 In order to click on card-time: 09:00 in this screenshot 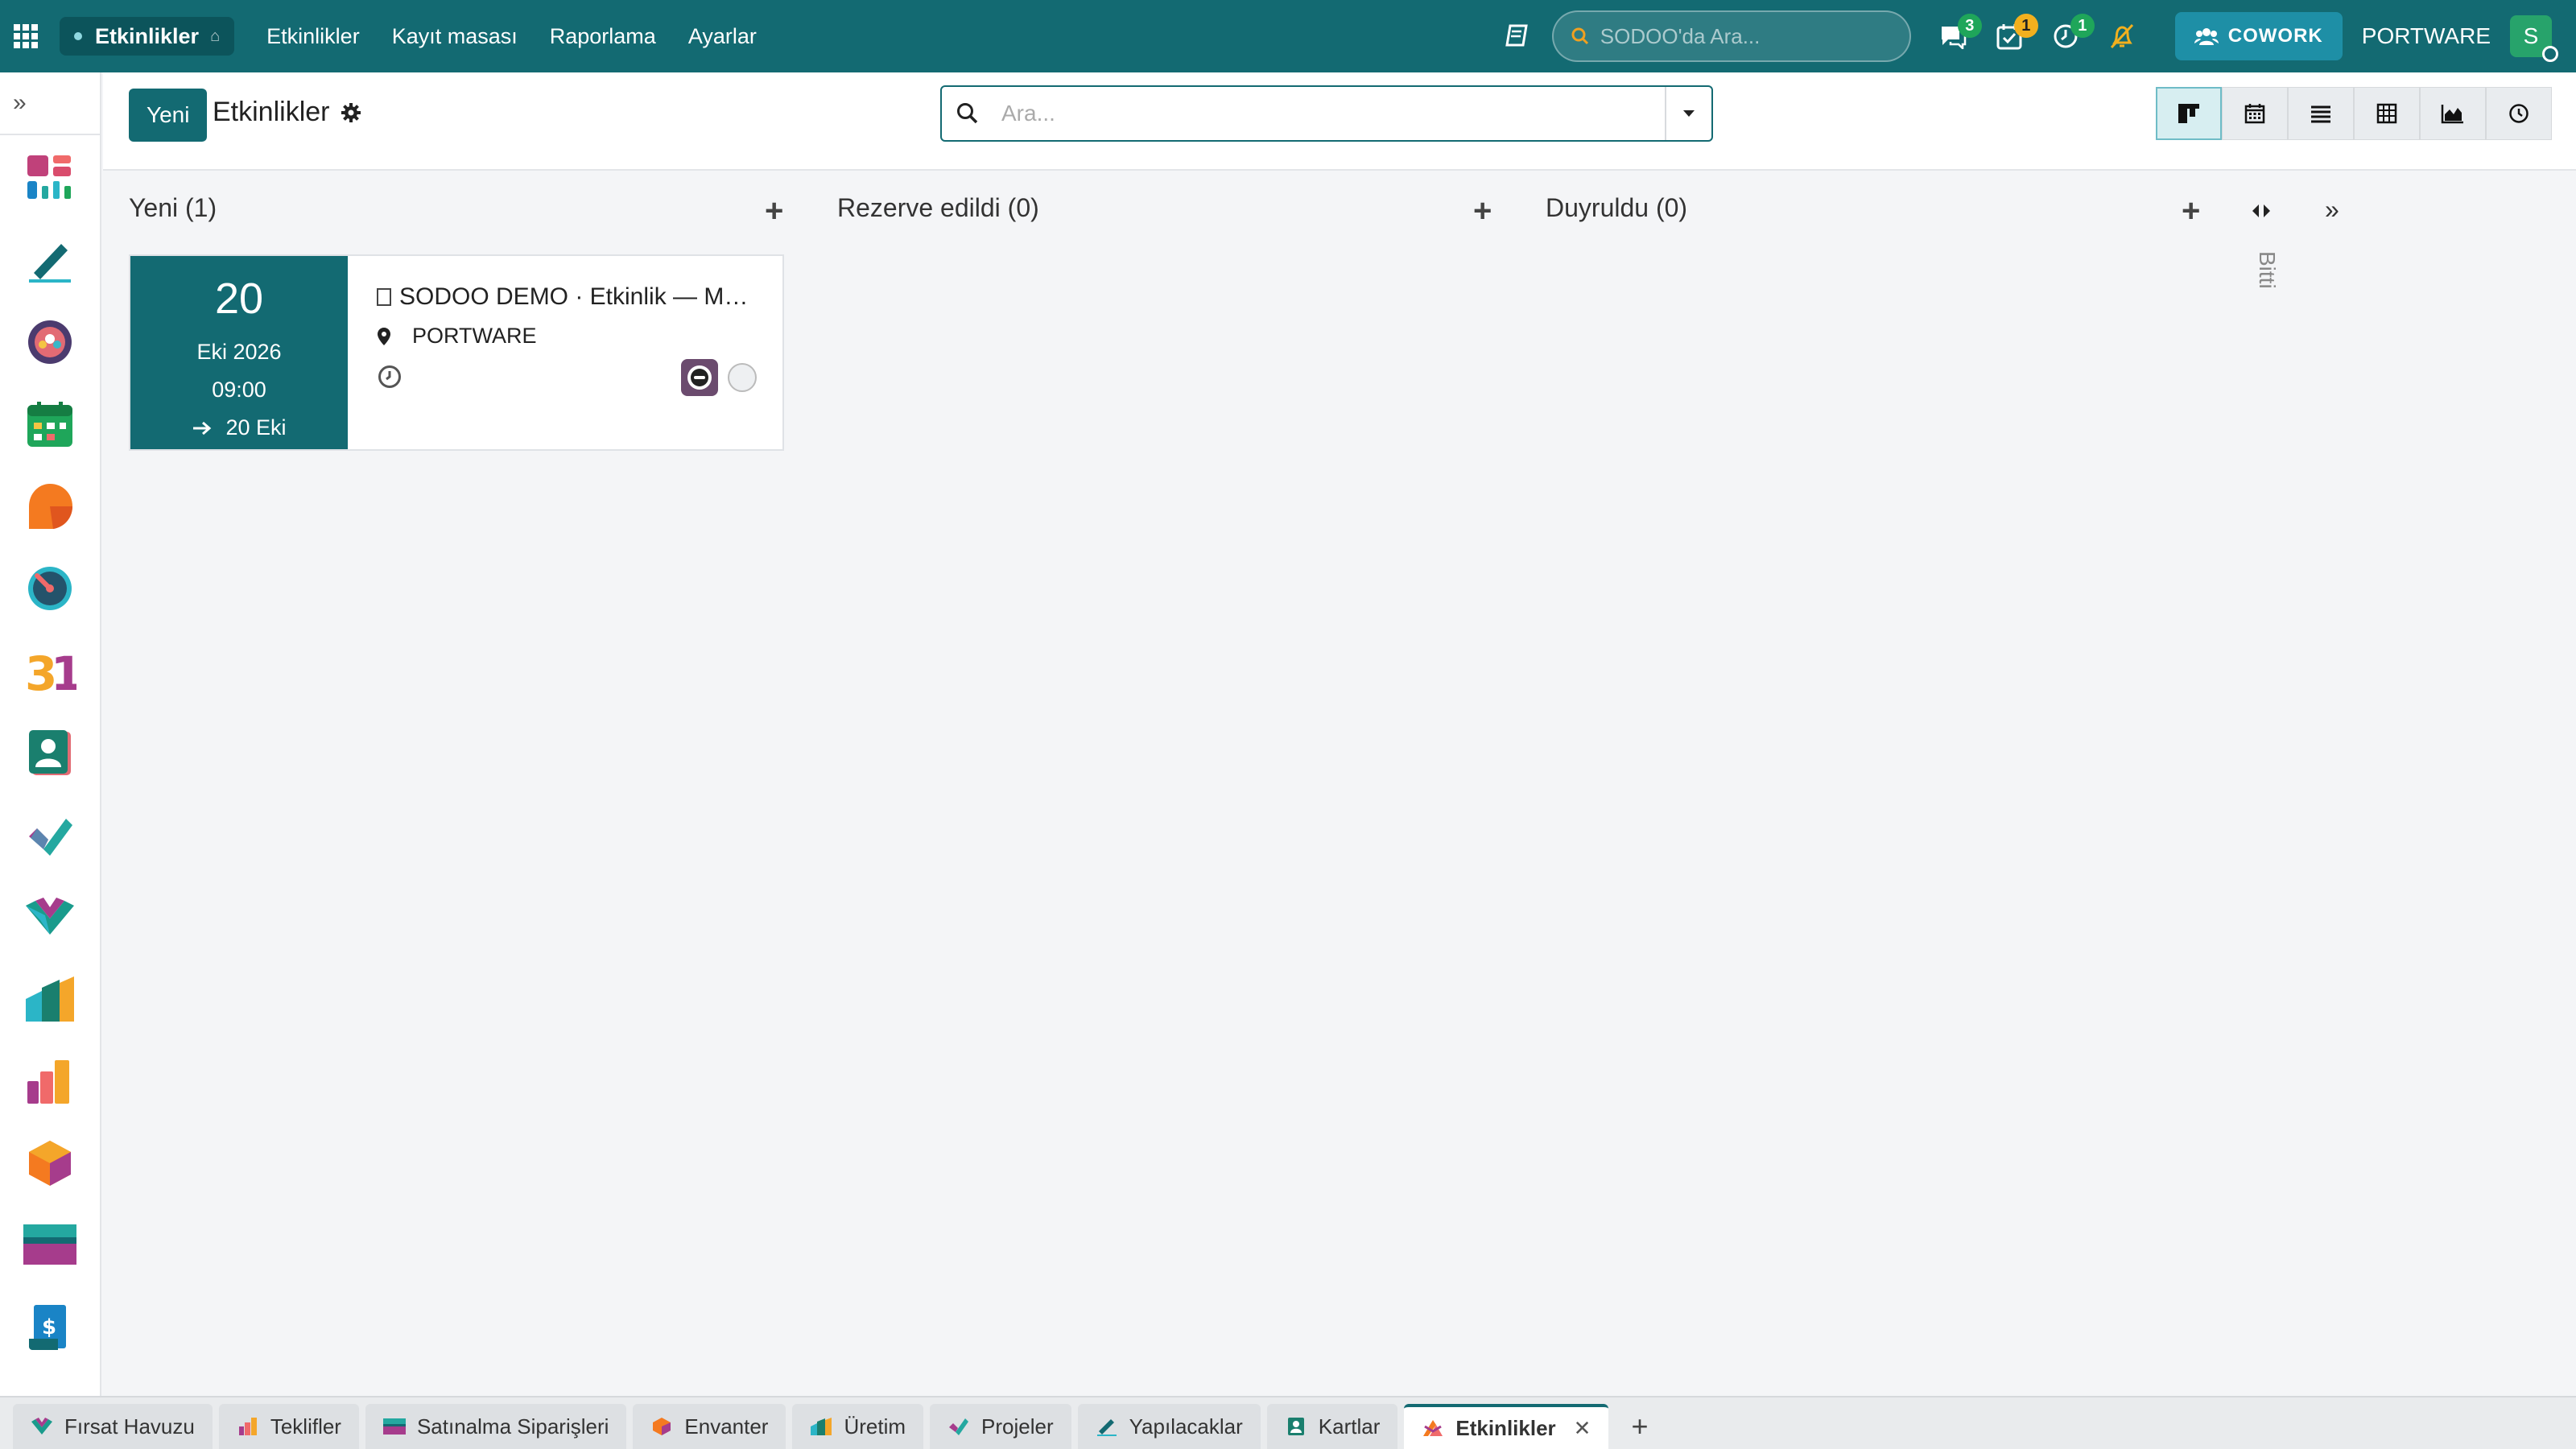, I will do `click(239, 390)`.